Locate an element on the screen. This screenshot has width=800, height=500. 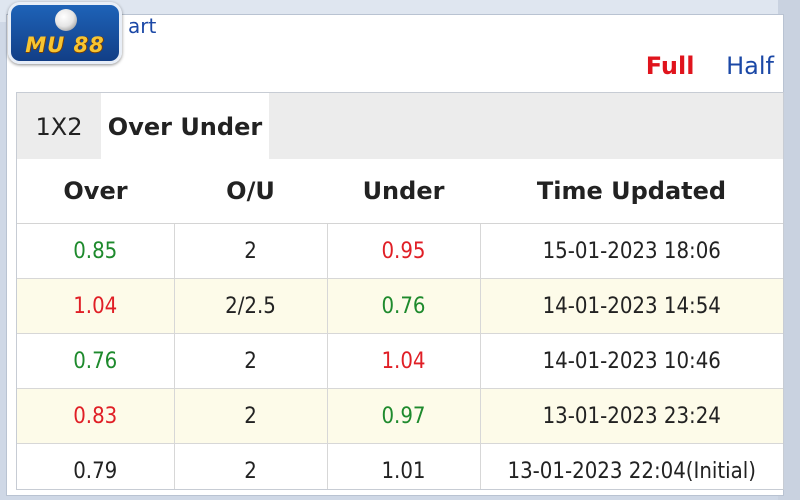
time-updated: 14-01-2023 14:54 is located at coordinates (631, 306).